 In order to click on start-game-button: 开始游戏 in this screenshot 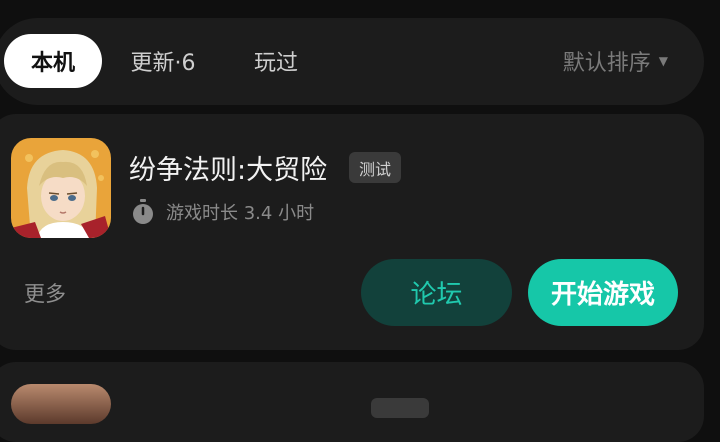, I will do `click(603, 292)`.